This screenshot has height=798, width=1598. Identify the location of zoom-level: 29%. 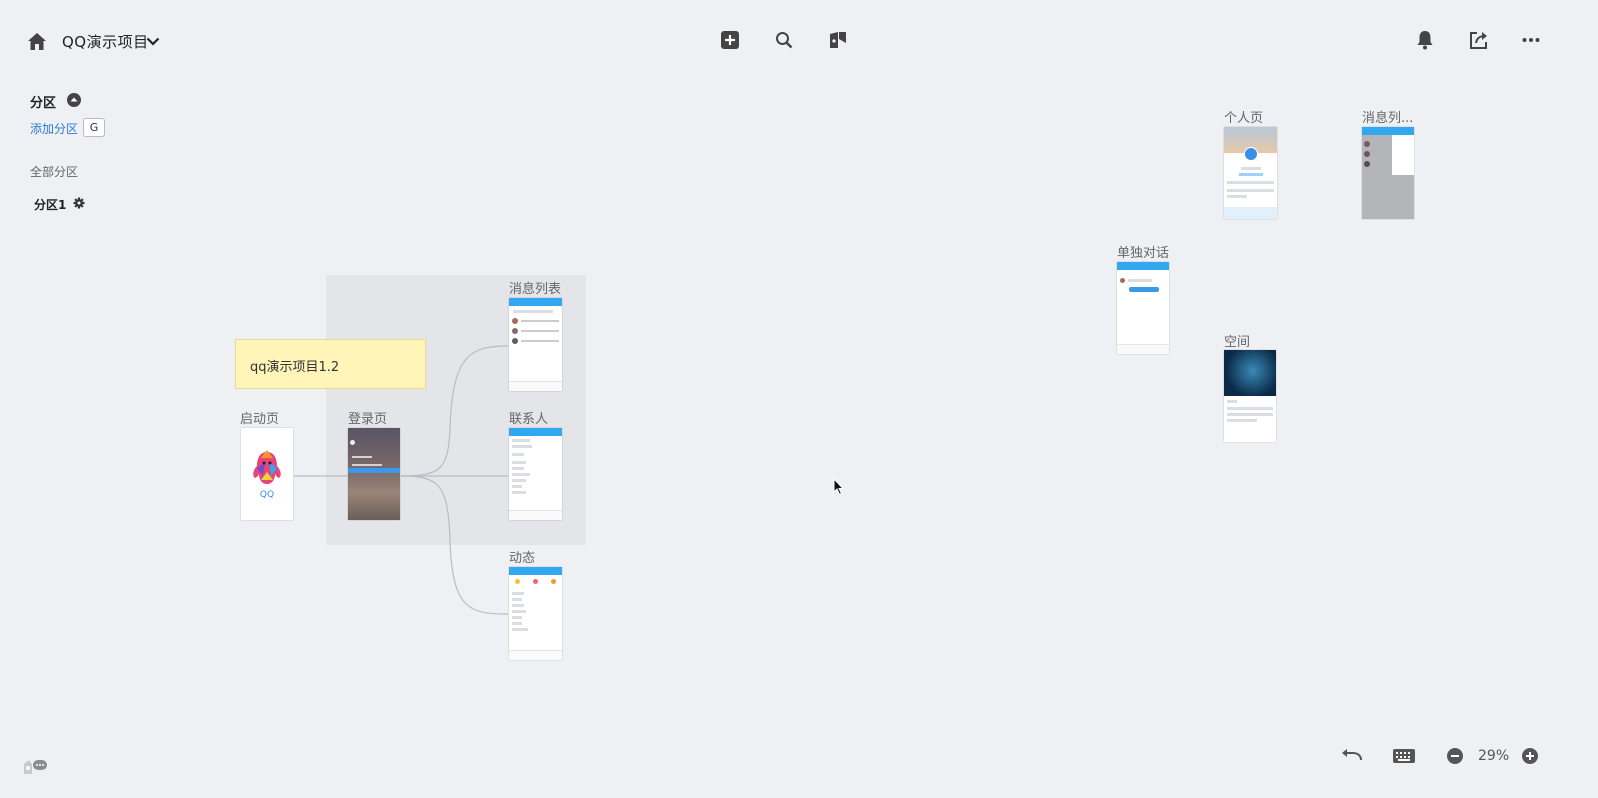
(1494, 756).